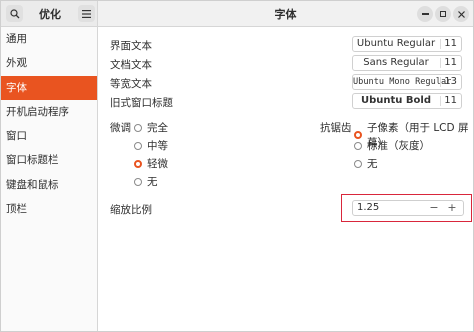 This screenshot has width=474, height=332. I want to click on scaling-factor-label: 缩放比例, so click(131, 210).